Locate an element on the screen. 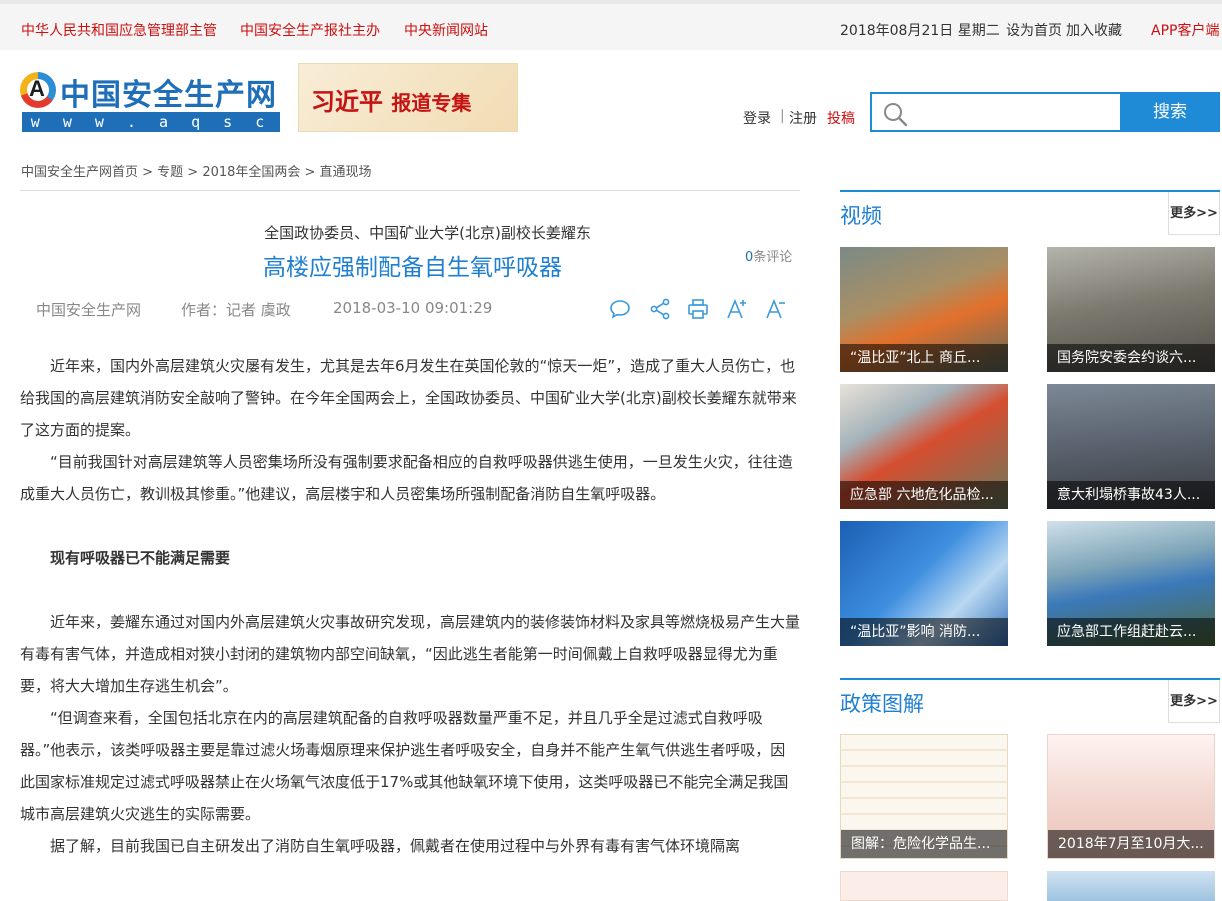 The image size is (1222, 901). policy-more-link: 更多>> is located at coordinates (1194, 701).